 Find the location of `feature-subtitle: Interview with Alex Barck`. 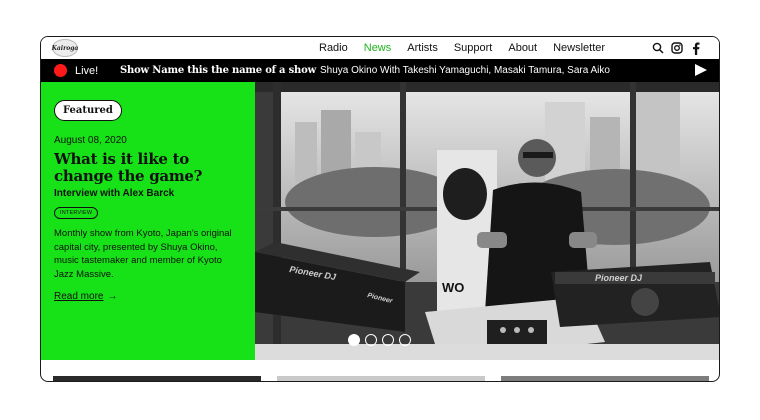

feature-subtitle: Interview with Alex Barck is located at coordinates (114, 193).